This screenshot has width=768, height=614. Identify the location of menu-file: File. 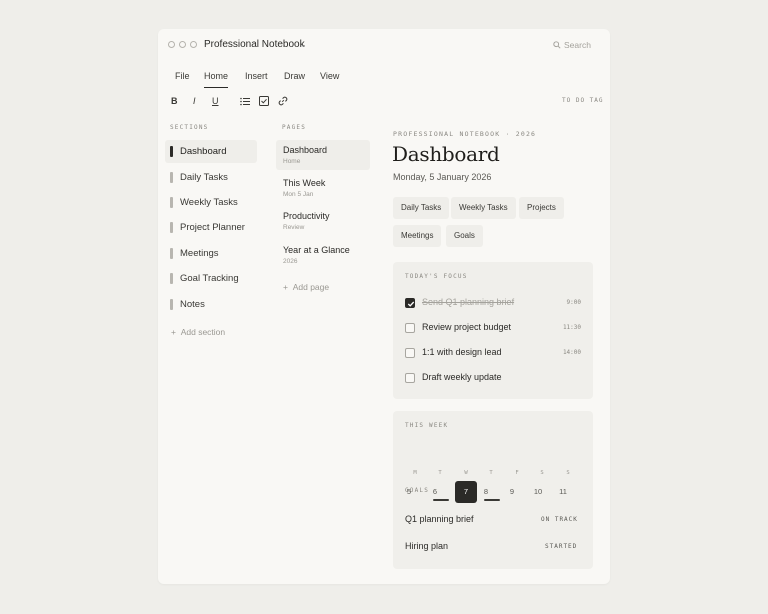
(182, 76).